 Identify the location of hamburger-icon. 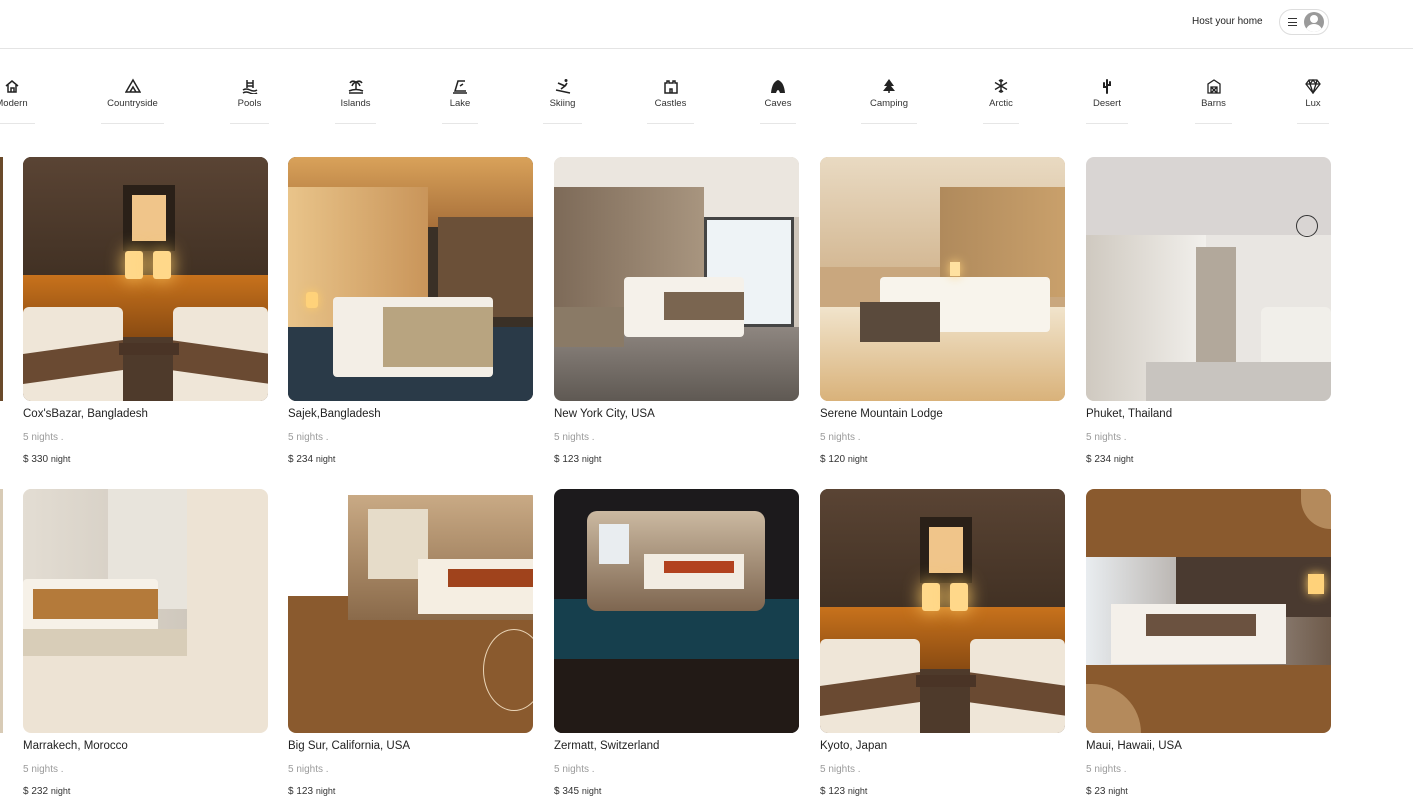
(1292, 22).